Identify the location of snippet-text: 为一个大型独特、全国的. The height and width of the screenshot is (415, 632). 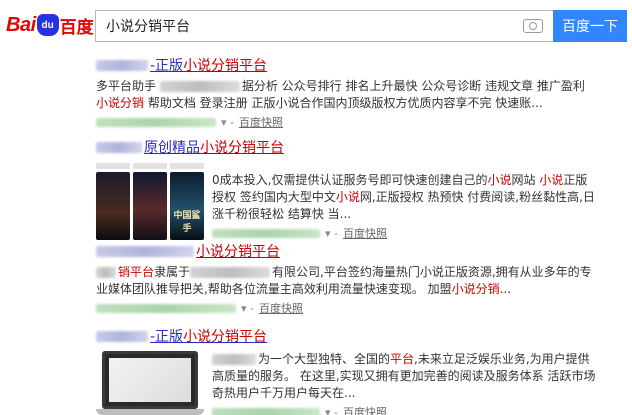
(324, 359).